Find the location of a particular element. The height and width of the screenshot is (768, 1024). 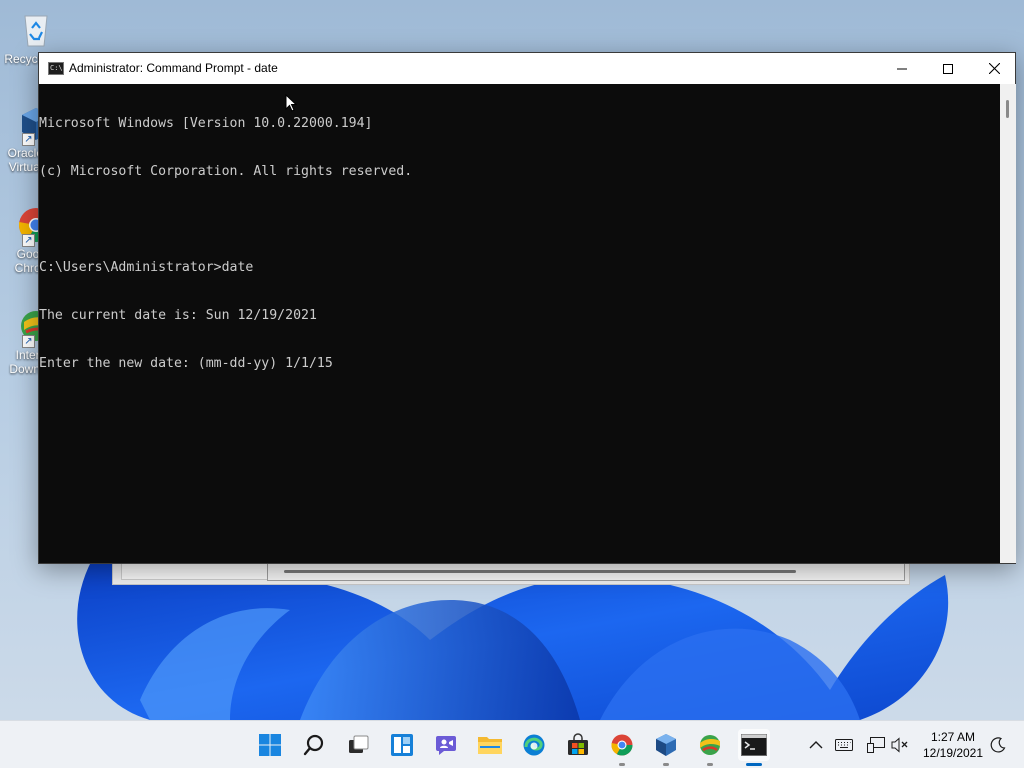

taskbar-virtualbox-button is located at coordinates (666, 745).